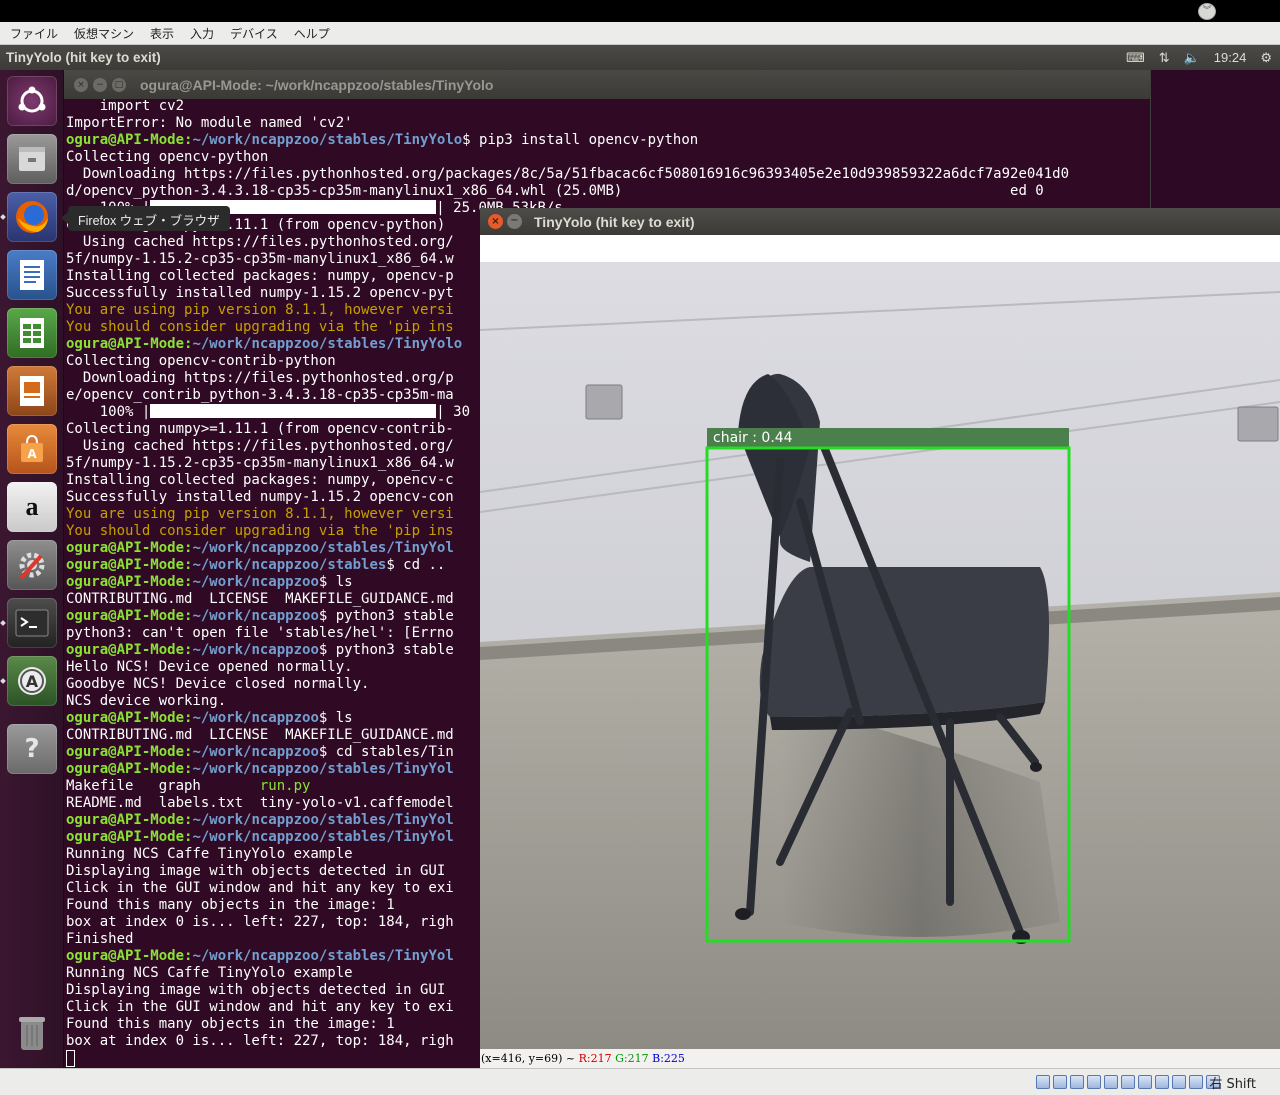 The height and width of the screenshot is (1095, 1280). What do you see at coordinates (1179, 1082) in the screenshot?
I see `cpu-icon` at bounding box center [1179, 1082].